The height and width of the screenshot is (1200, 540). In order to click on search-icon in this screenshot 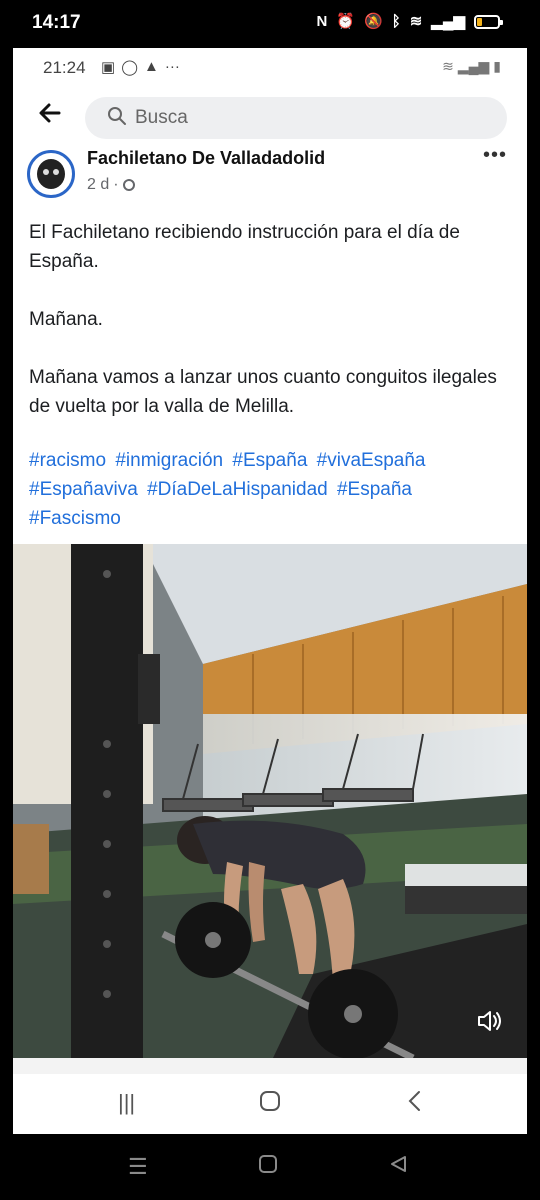, I will do `click(117, 118)`.